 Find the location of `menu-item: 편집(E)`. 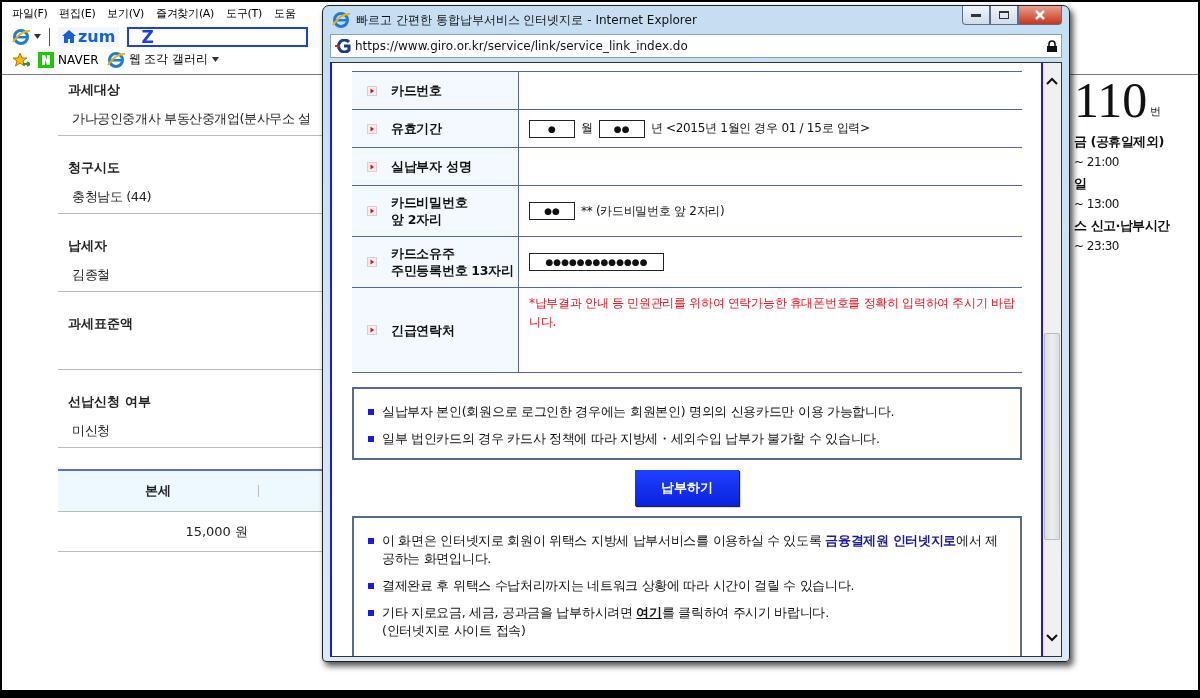

menu-item: 편집(E) is located at coordinates (77, 13).